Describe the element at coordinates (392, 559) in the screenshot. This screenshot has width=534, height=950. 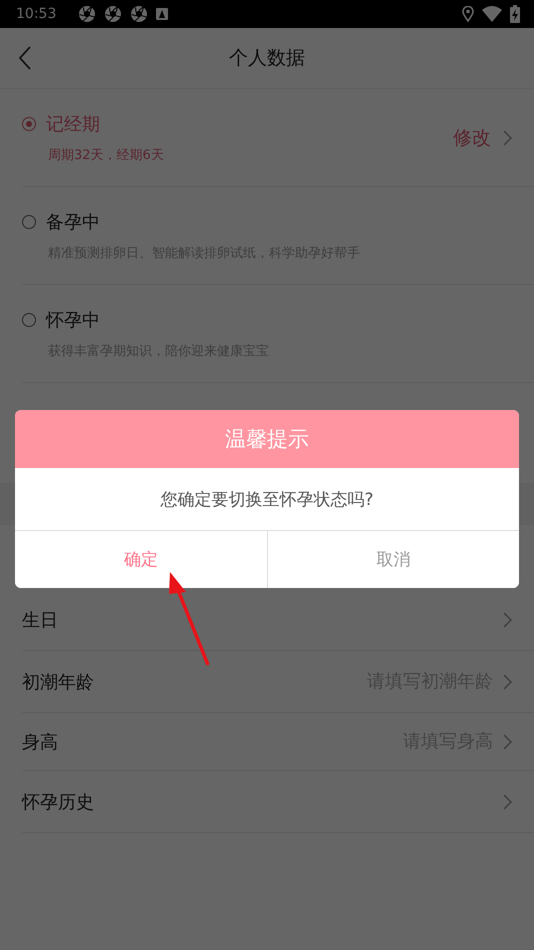
I see `cancel-button: 取消` at that location.